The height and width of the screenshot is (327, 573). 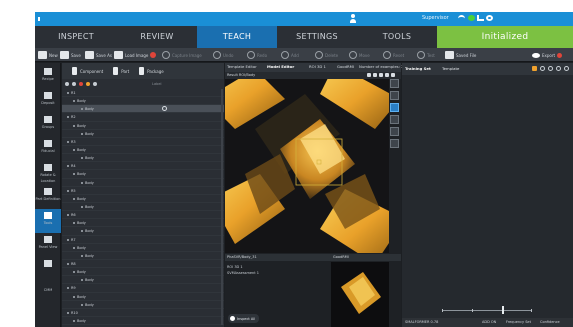 I want to click on tree-row: R9, so click(x=143, y=288).